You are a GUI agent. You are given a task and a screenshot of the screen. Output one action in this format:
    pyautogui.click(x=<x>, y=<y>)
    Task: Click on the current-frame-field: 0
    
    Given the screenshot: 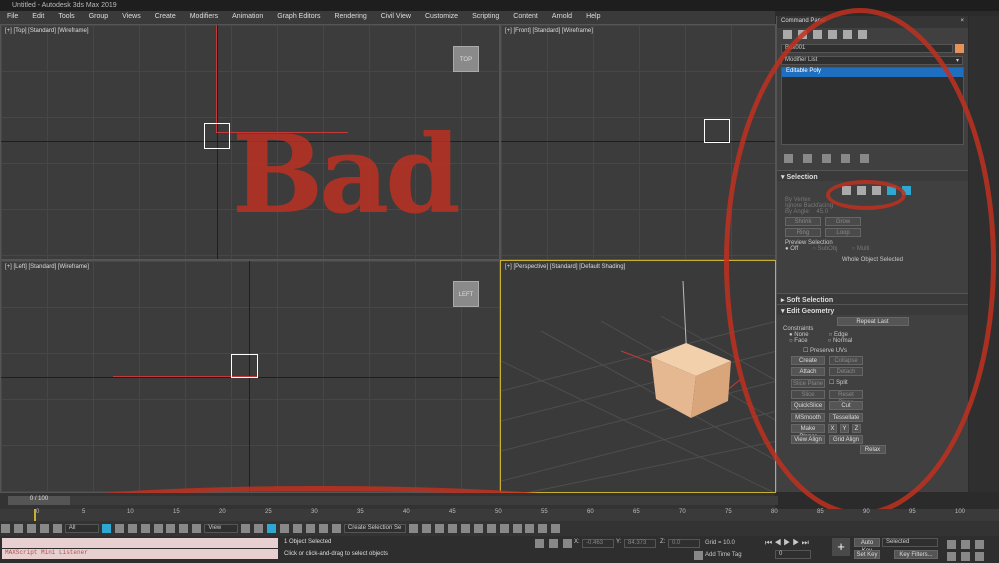 What is the action you would take?
    pyautogui.click(x=793, y=554)
    